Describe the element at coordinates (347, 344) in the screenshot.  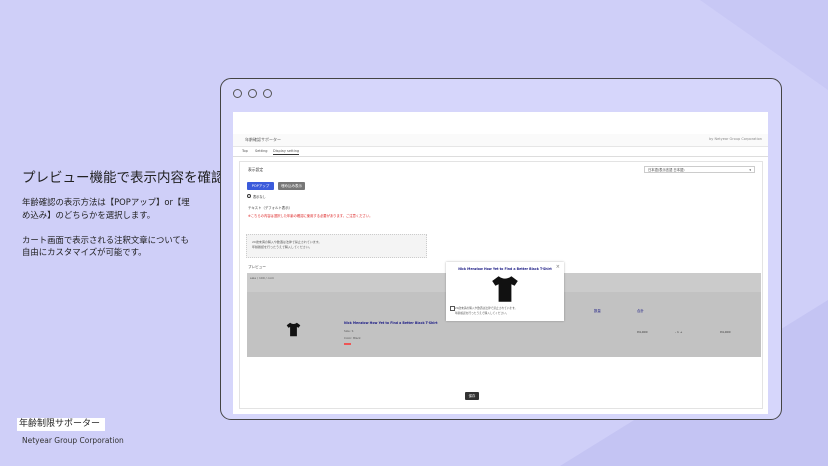
I see `remove-link` at that location.